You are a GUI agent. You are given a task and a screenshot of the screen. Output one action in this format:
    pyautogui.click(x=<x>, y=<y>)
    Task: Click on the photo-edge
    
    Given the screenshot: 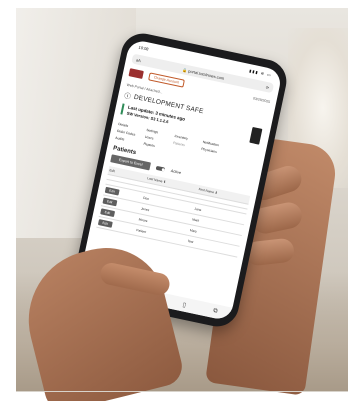 What is the action you would take?
    pyautogui.click(x=182, y=391)
    